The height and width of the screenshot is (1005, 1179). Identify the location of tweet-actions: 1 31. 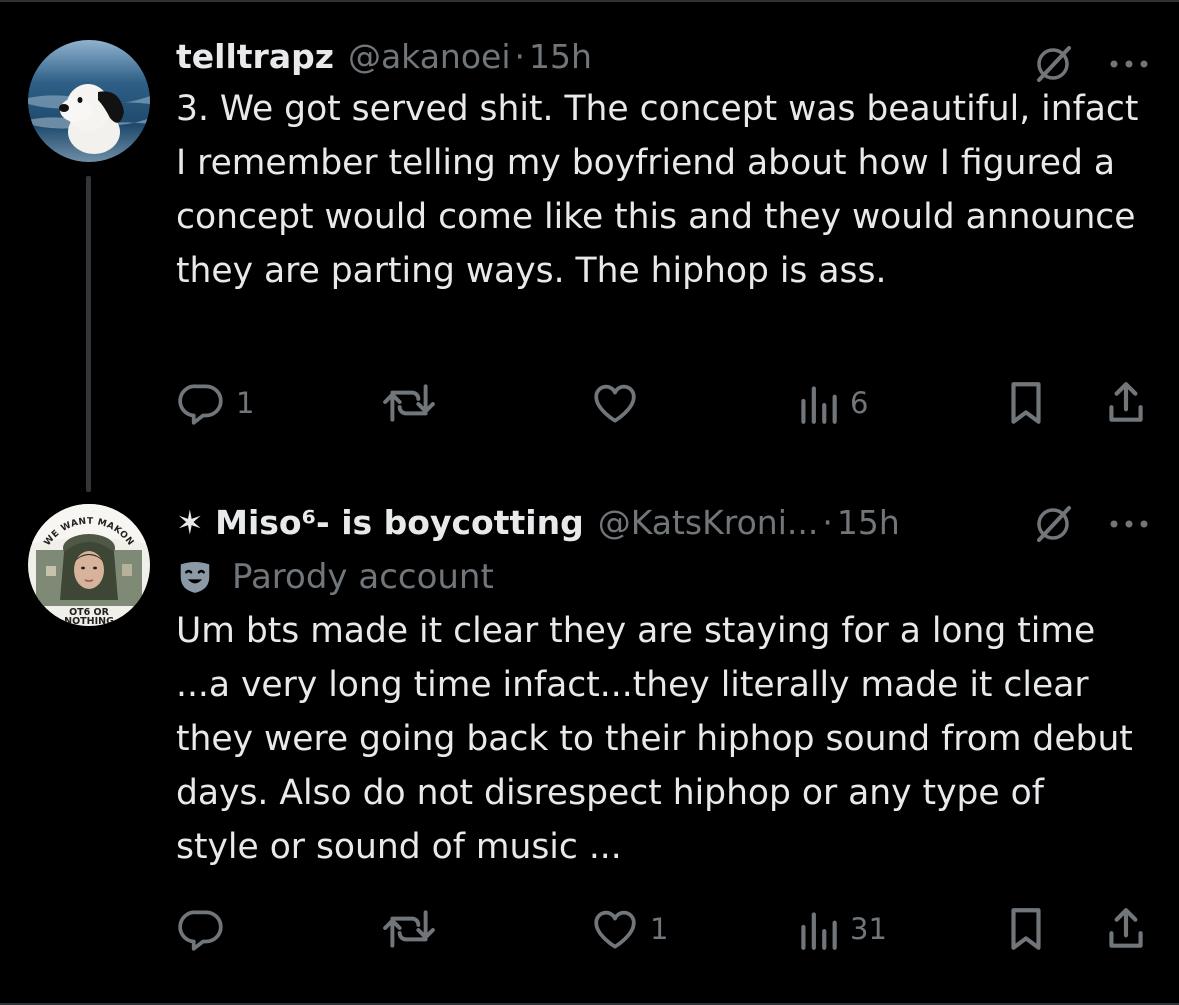
(662, 929).